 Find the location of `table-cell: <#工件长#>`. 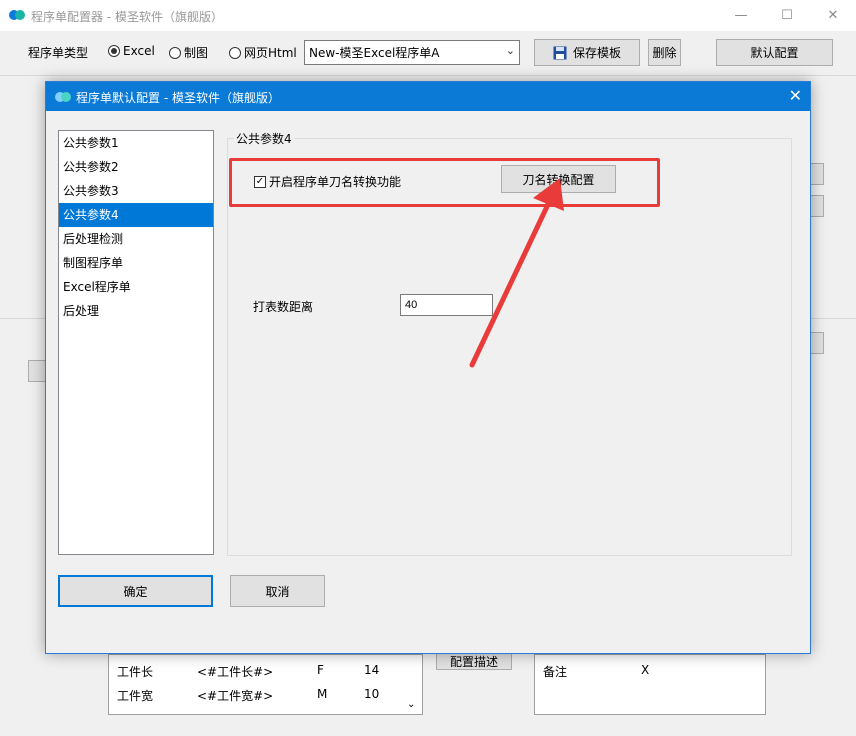

table-cell: <#工件长#> is located at coordinates (235, 672).